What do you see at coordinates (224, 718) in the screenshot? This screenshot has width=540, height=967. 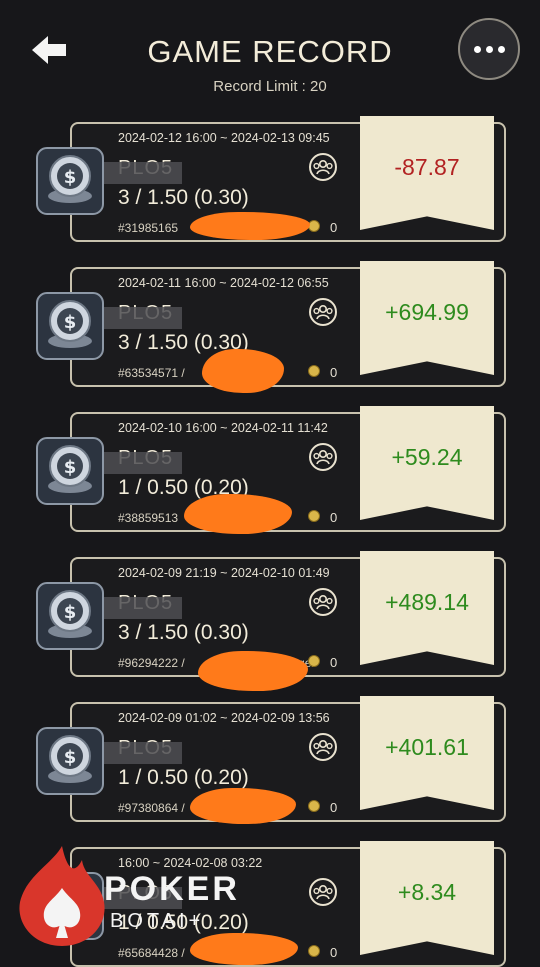 I see `record-dates: 2024-02-09 01:02 ~ 2024-02-09 13:56` at bounding box center [224, 718].